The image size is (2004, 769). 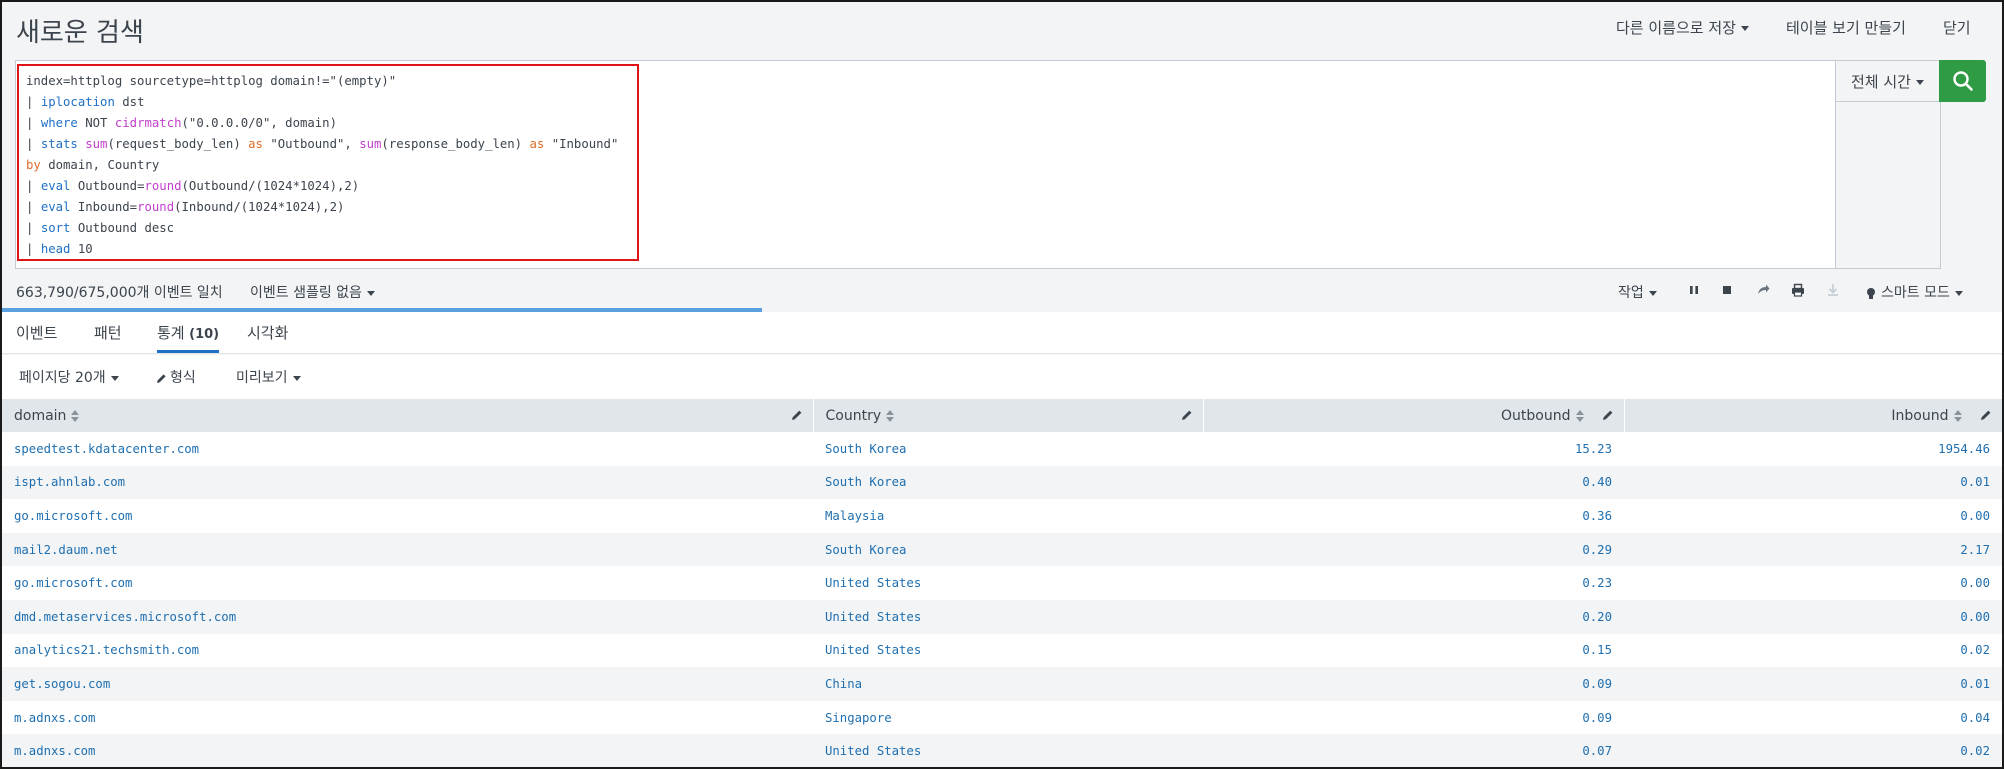 What do you see at coordinates (1798, 290) in the screenshot?
I see `print-icon` at bounding box center [1798, 290].